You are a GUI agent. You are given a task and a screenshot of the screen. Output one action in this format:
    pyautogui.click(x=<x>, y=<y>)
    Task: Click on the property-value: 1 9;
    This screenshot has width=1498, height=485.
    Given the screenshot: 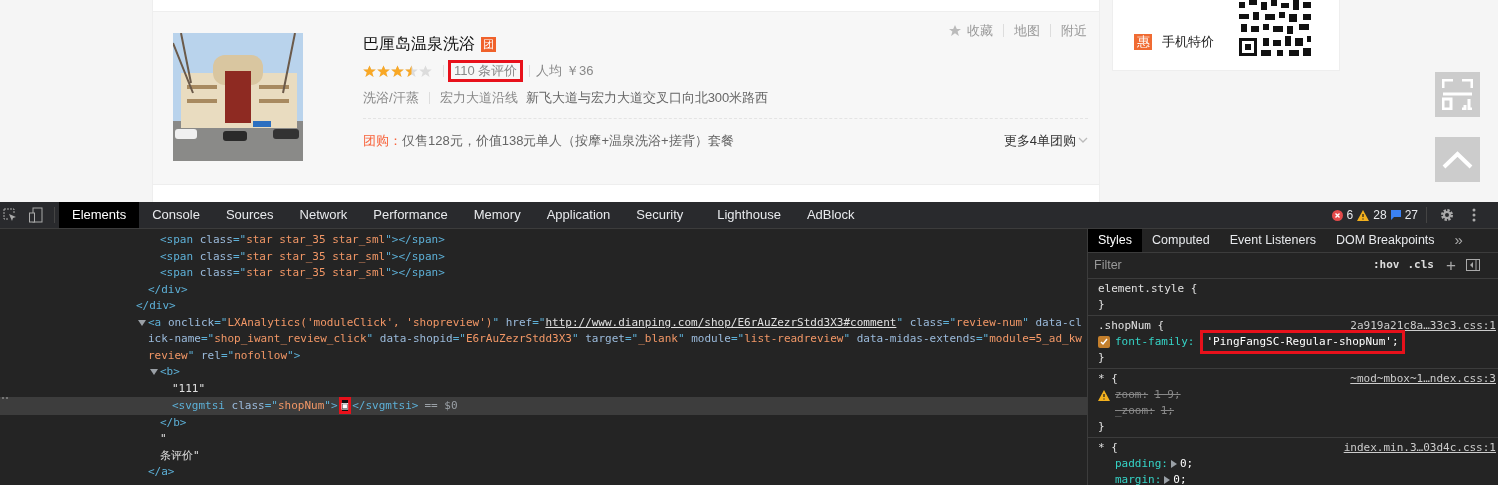 What is the action you would take?
    pyautogui.click(x=1167, y=395)
    